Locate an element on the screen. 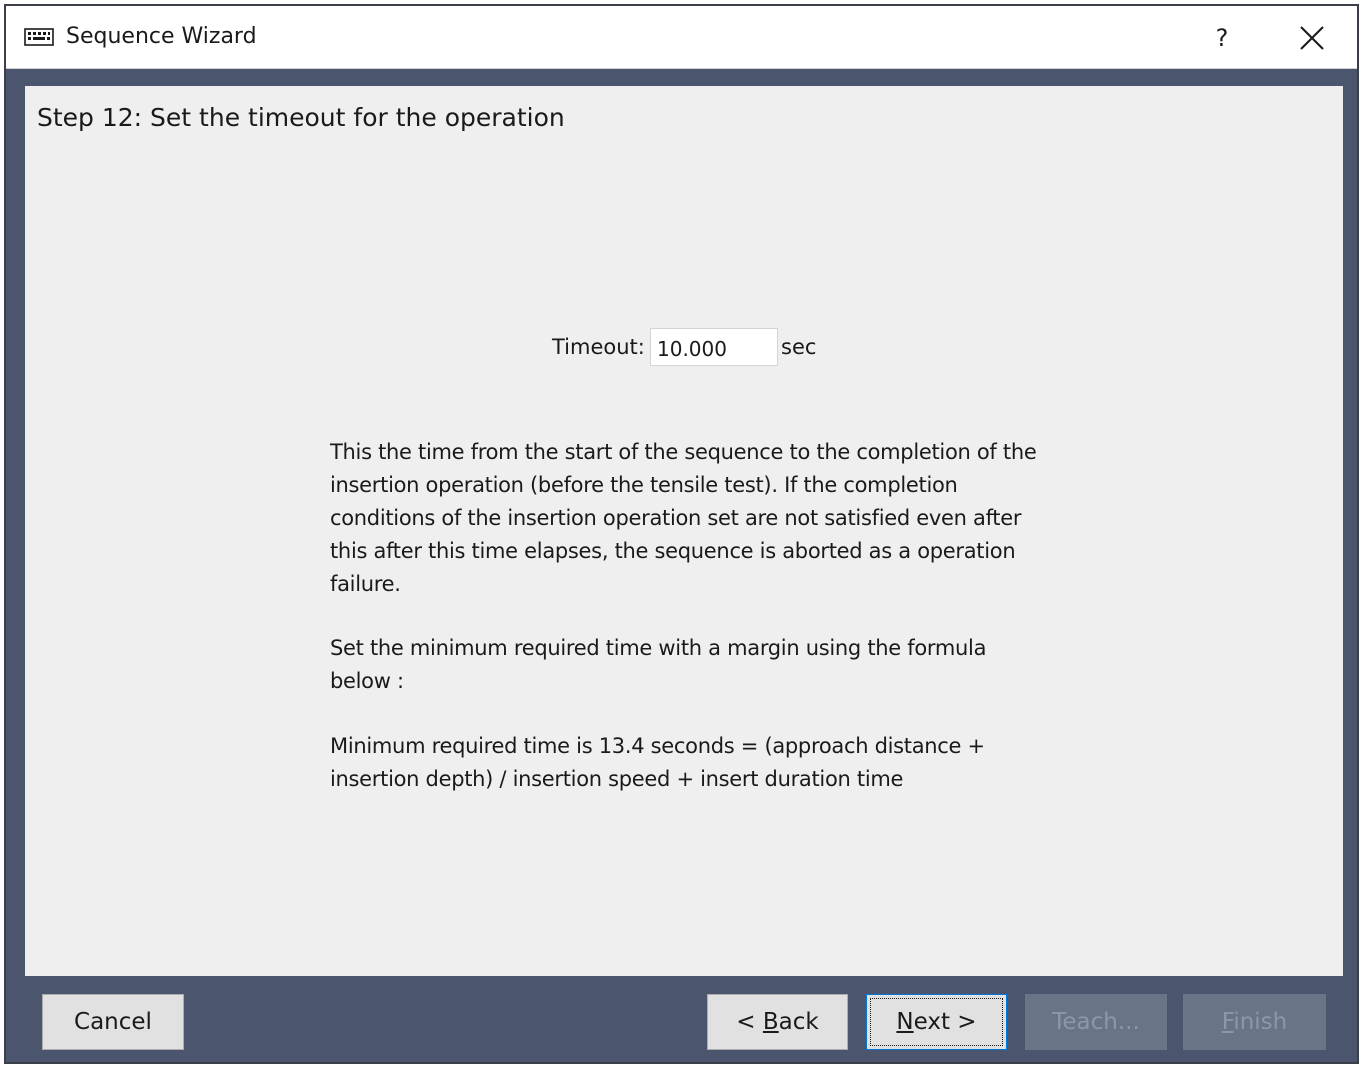  timeout-unit: sec is located at coordinates (799, 347).